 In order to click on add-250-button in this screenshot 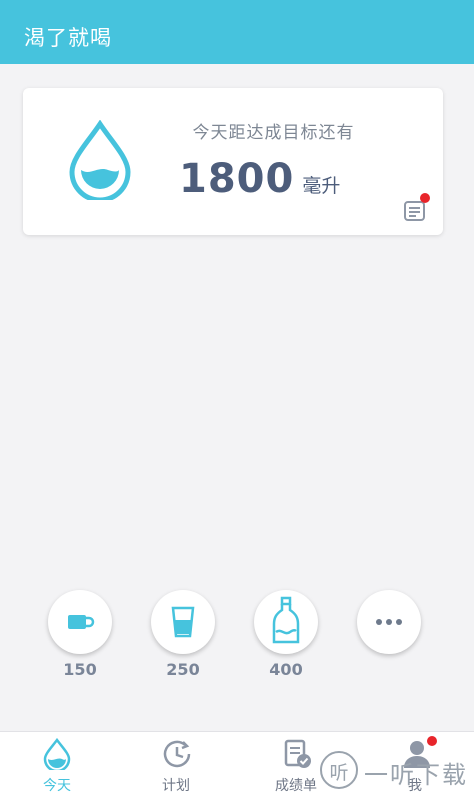, I will do `click(183, 622)`.